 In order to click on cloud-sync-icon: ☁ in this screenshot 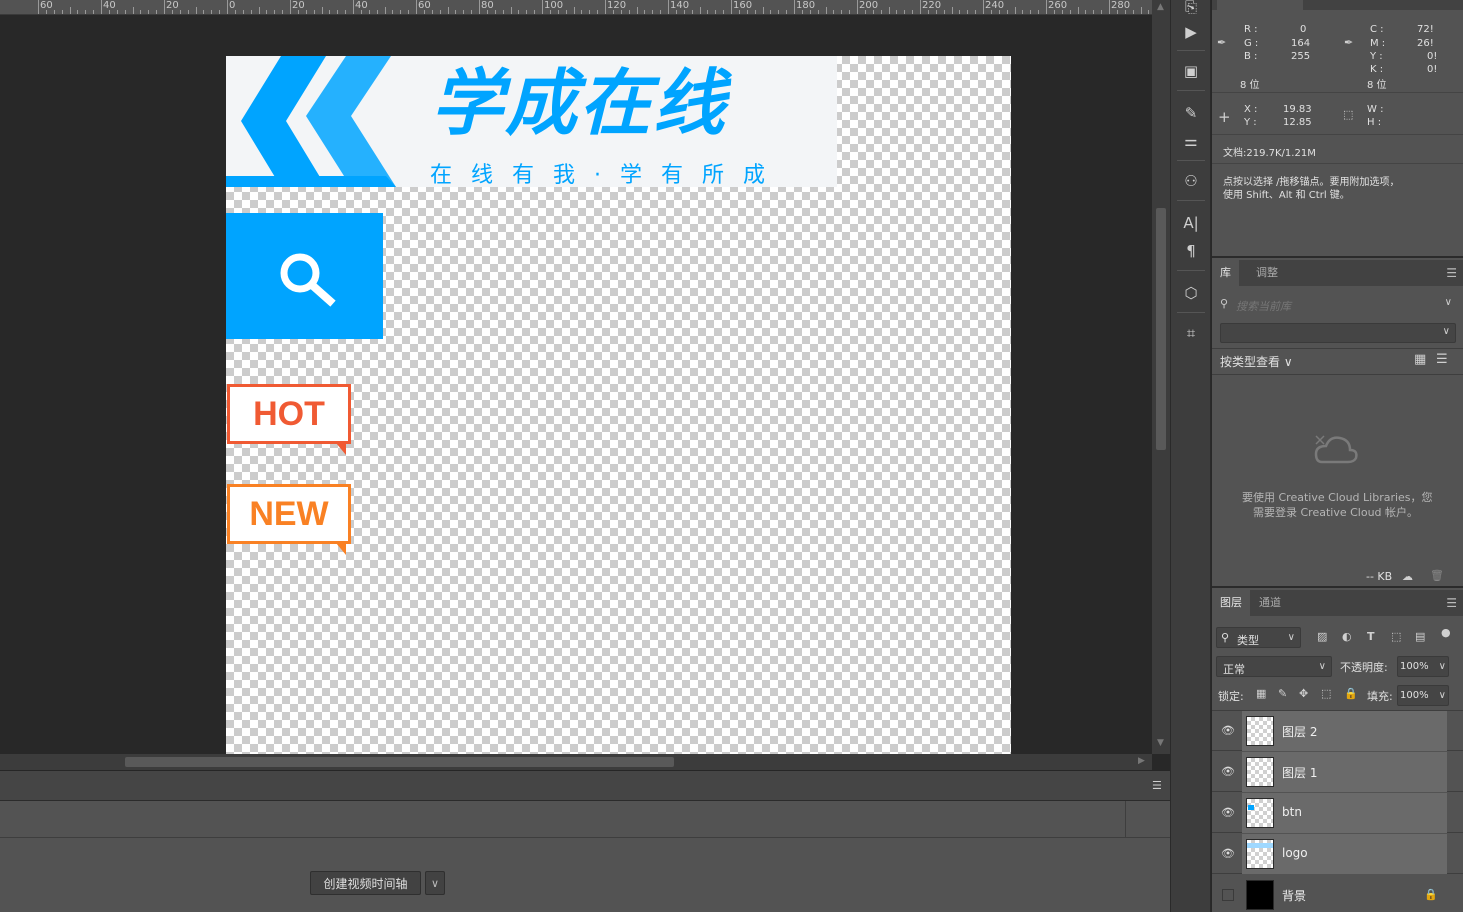, I will do `click(1407, 576)`.